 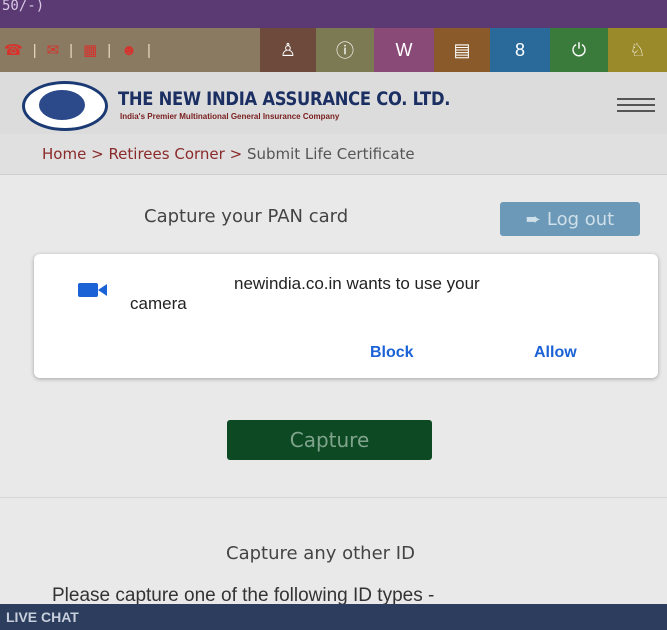 I want to click on other-id-heading: Capture any other ID, so click(x=320, y=553).